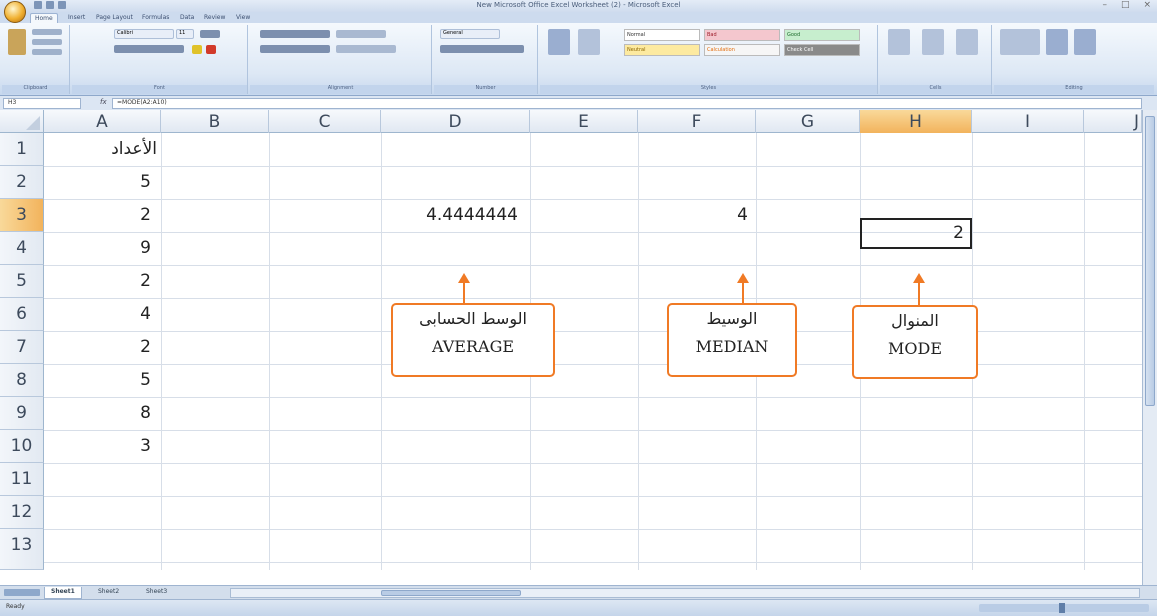 This screenshot has height=616, width=1157. I want to click on row-header-2: 2, so click(22, 182).